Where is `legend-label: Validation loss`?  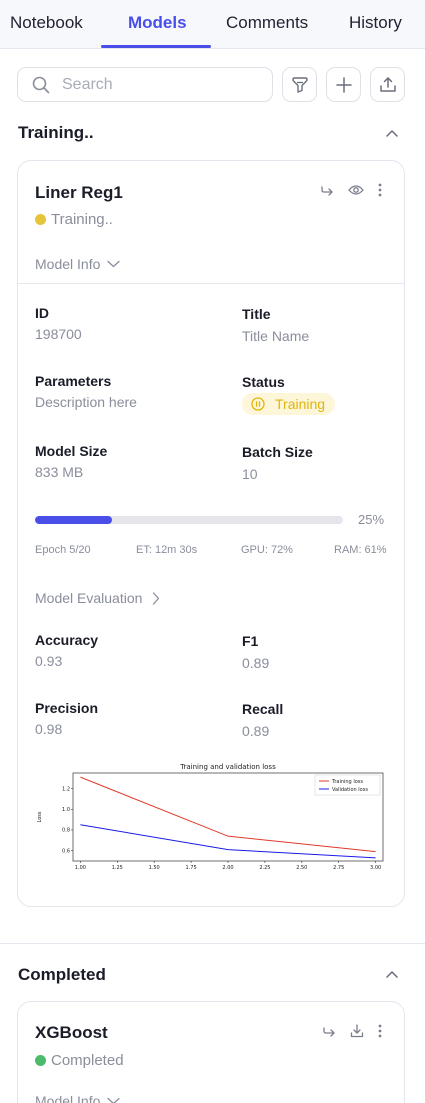
legend-label: Validation loss is located at coordinates (350, 790).